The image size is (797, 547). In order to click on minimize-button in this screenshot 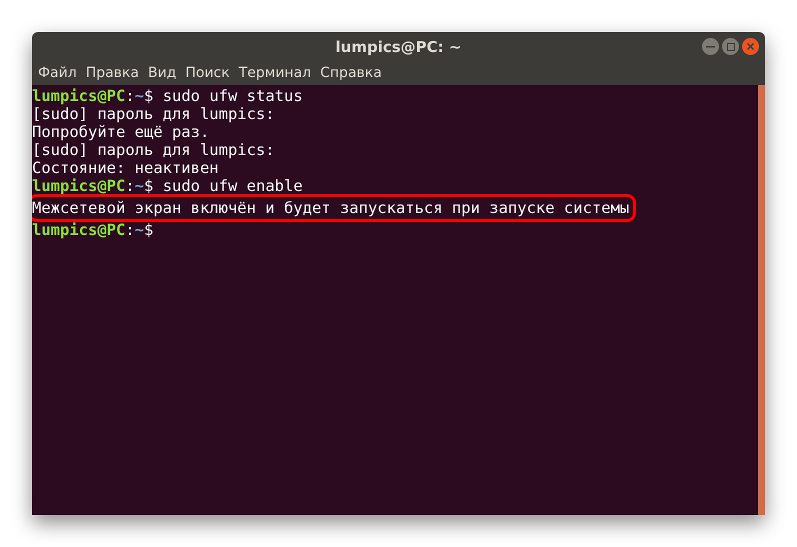, I will do `click(710, 46)`.